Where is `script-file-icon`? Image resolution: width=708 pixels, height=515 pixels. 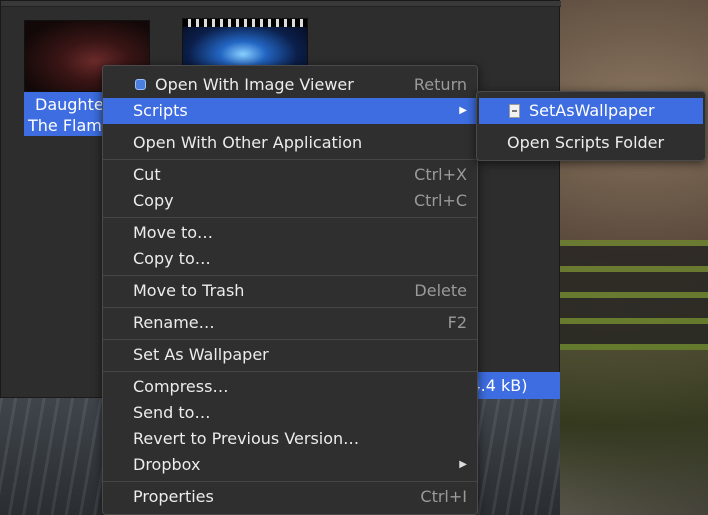 script-file-icon is located at coordinates (514, 111).